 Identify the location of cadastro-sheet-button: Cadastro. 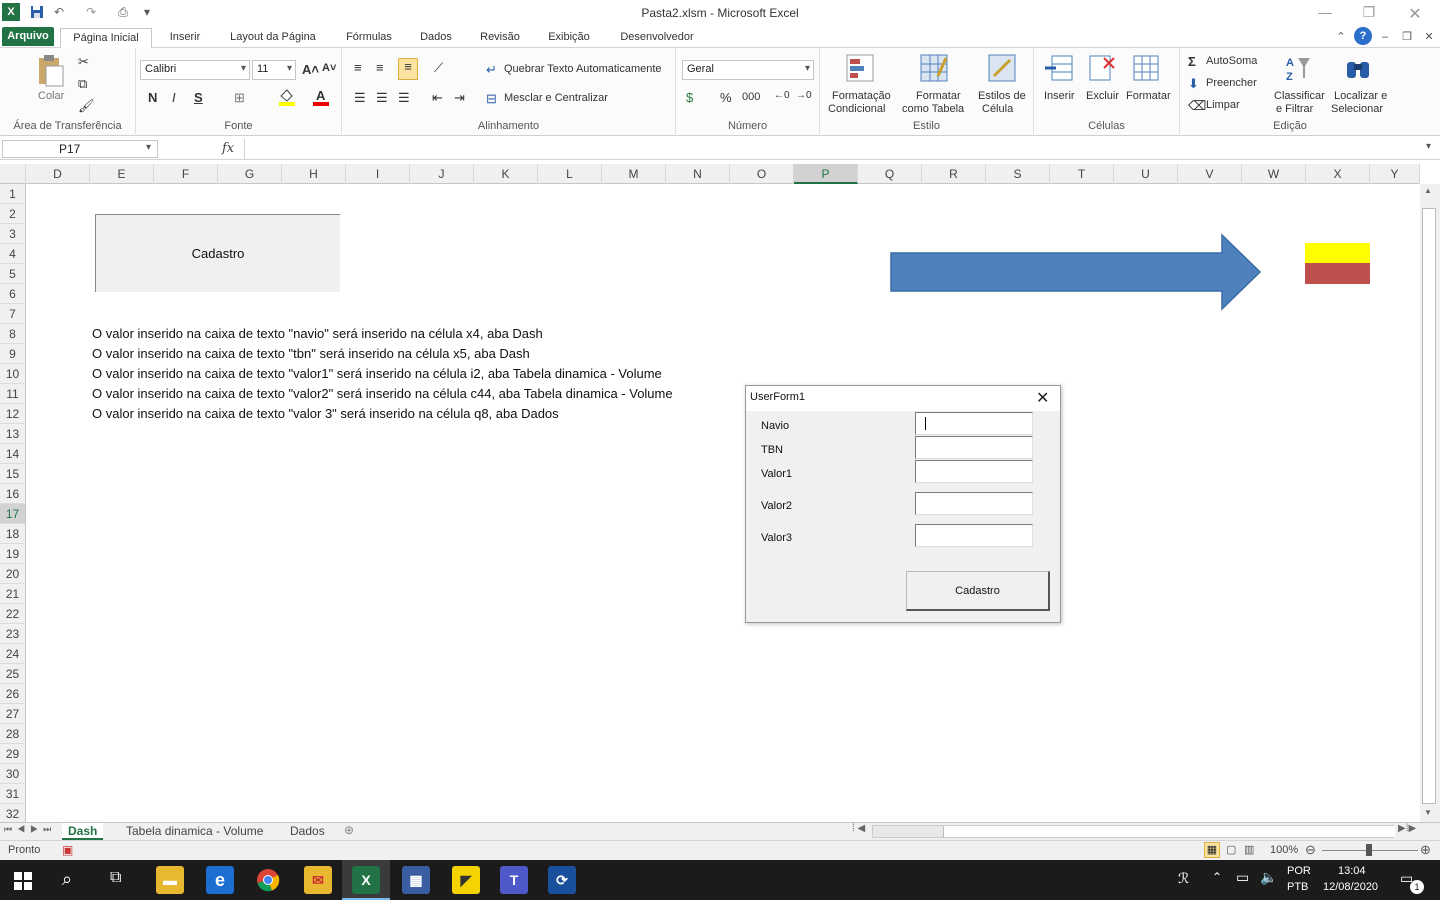
(217, 253).